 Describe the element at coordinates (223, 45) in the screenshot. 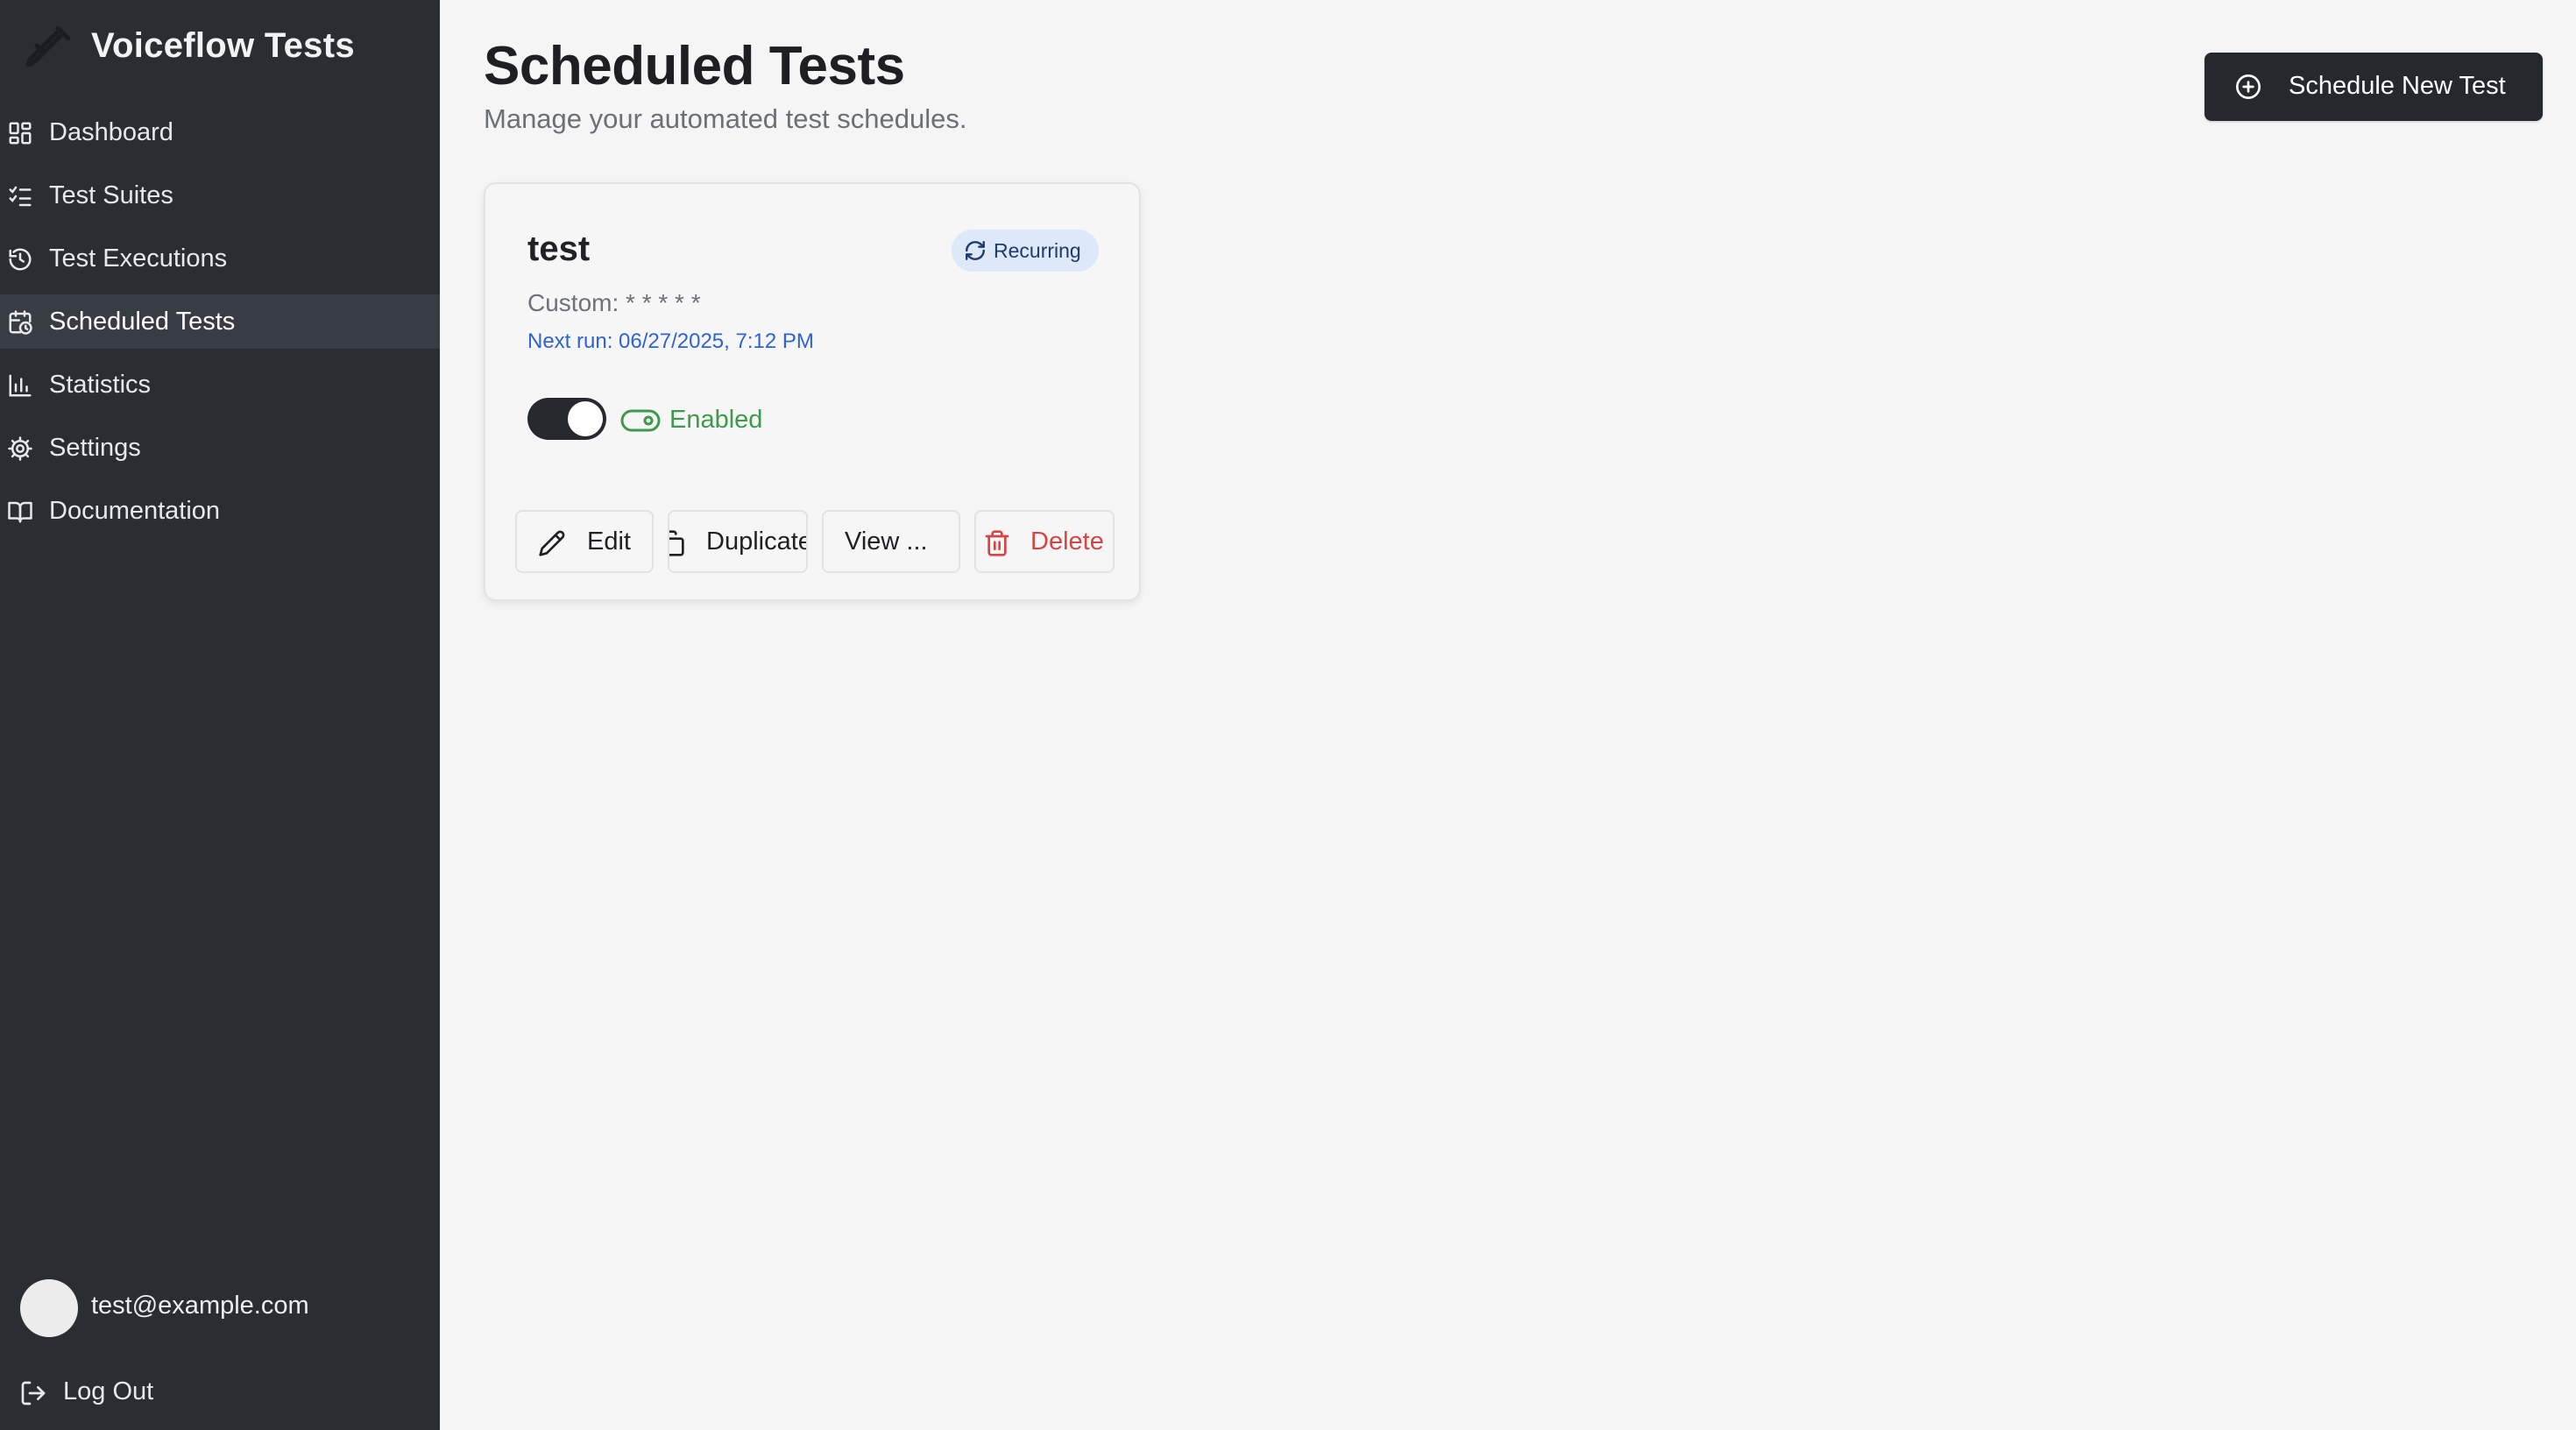

I see `brand-title: Voiceflow Tests` at that location.